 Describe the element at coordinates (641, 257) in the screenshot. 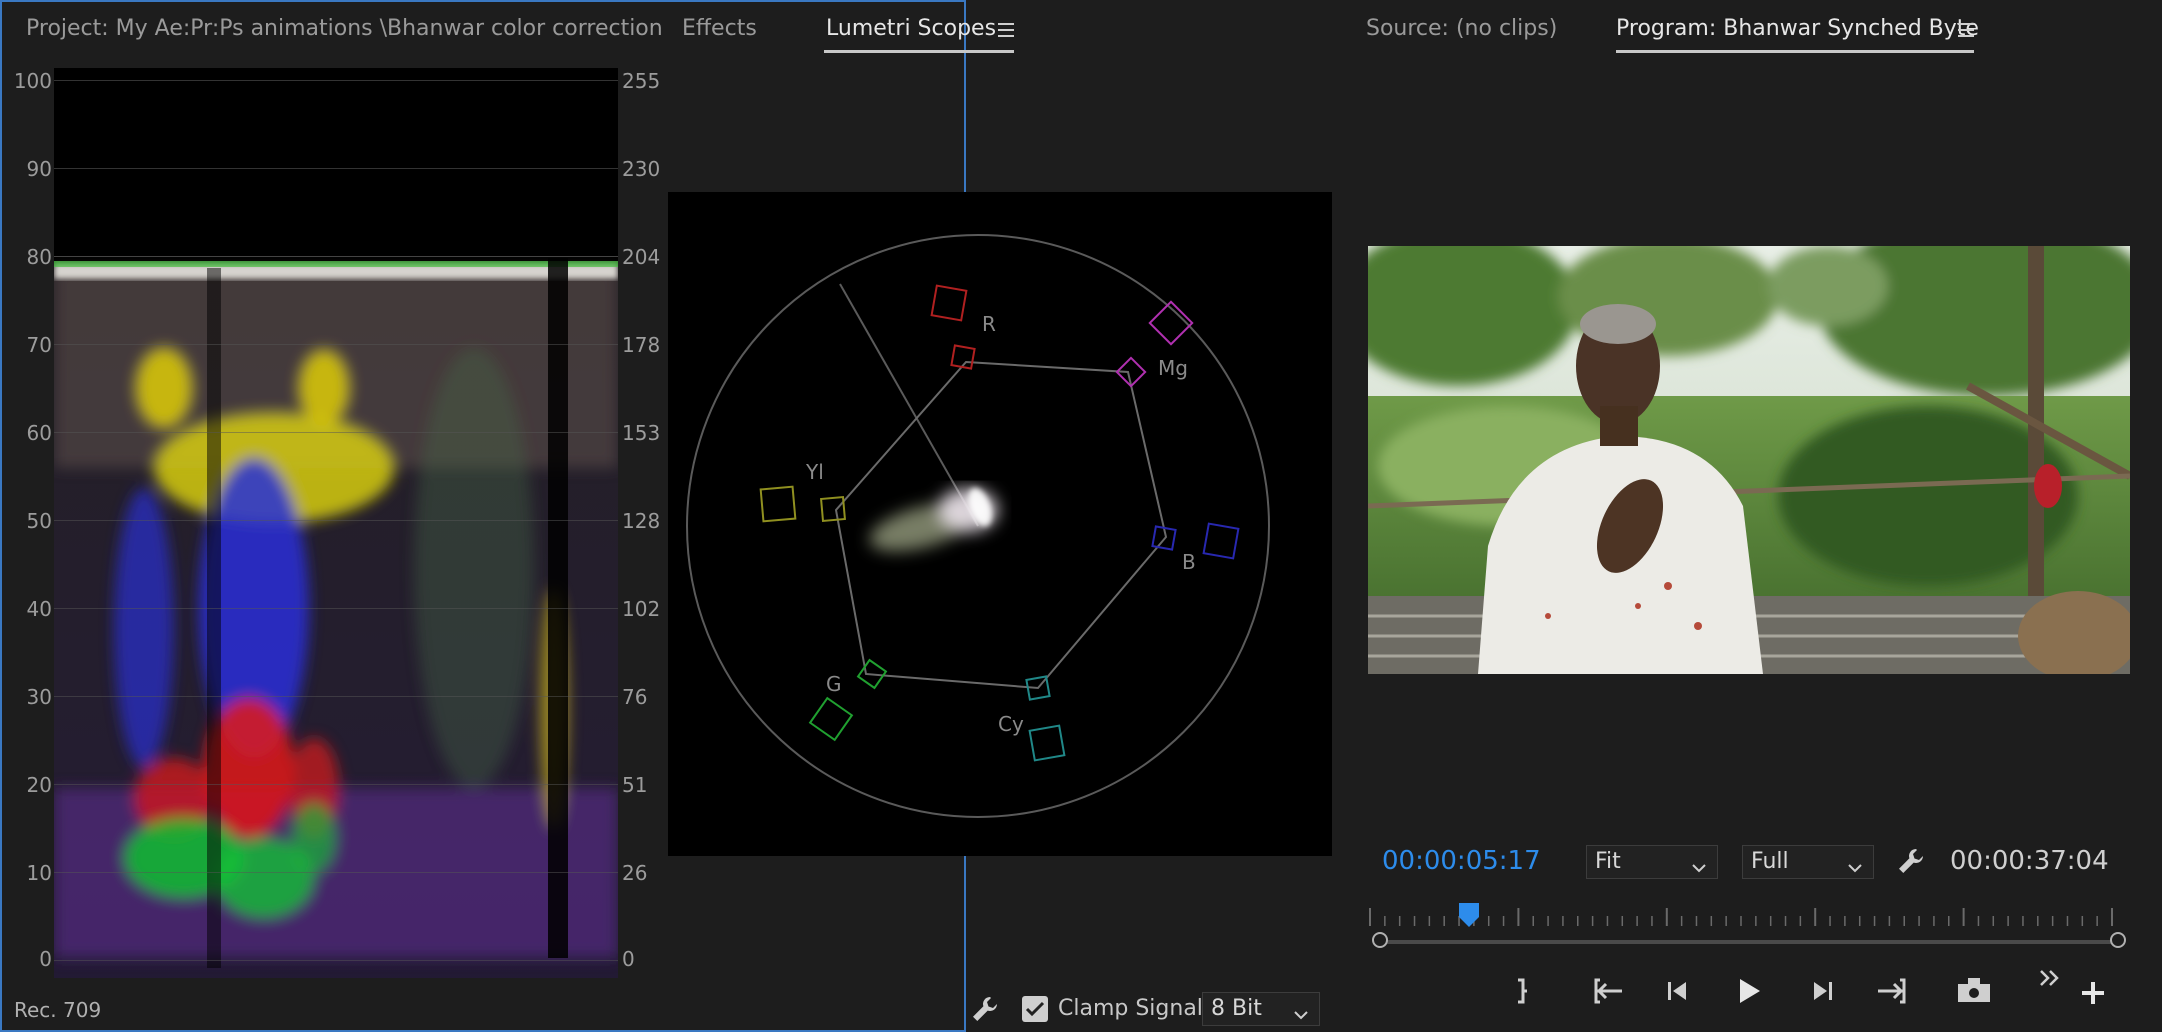

I see `waveform-8bit-tick: 204` at that location.